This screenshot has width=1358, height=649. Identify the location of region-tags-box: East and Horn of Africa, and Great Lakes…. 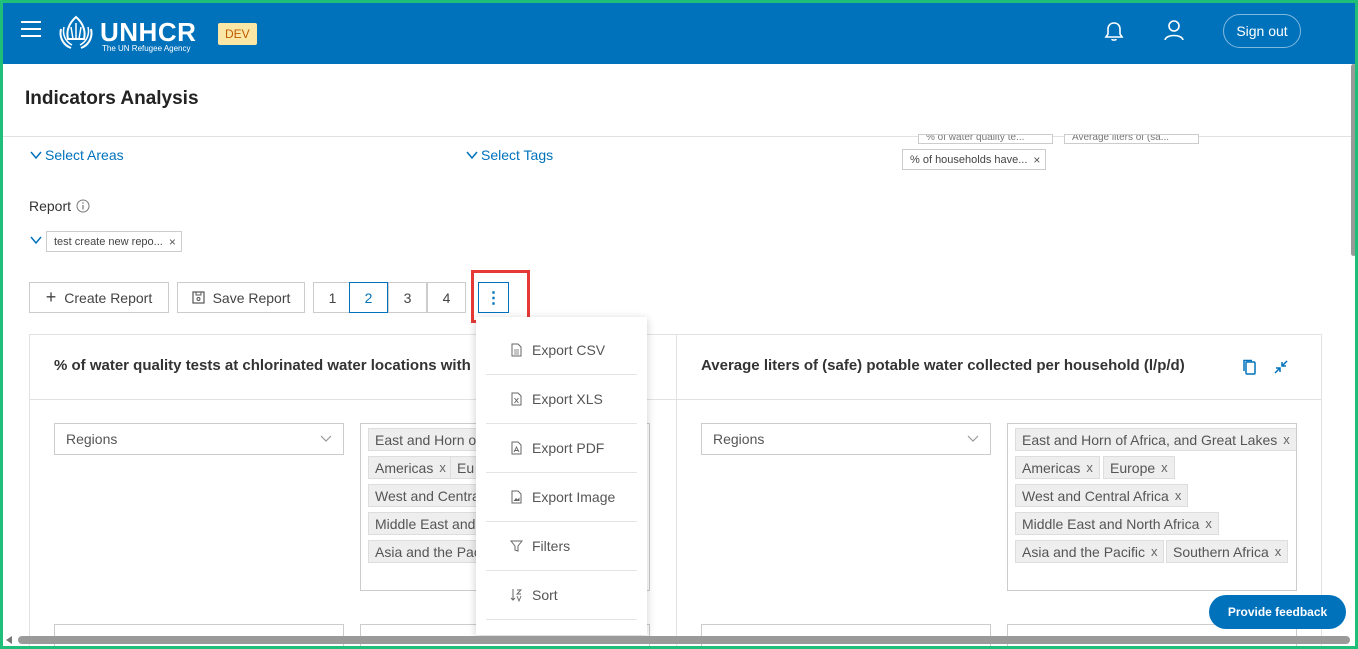
(1152, 507).